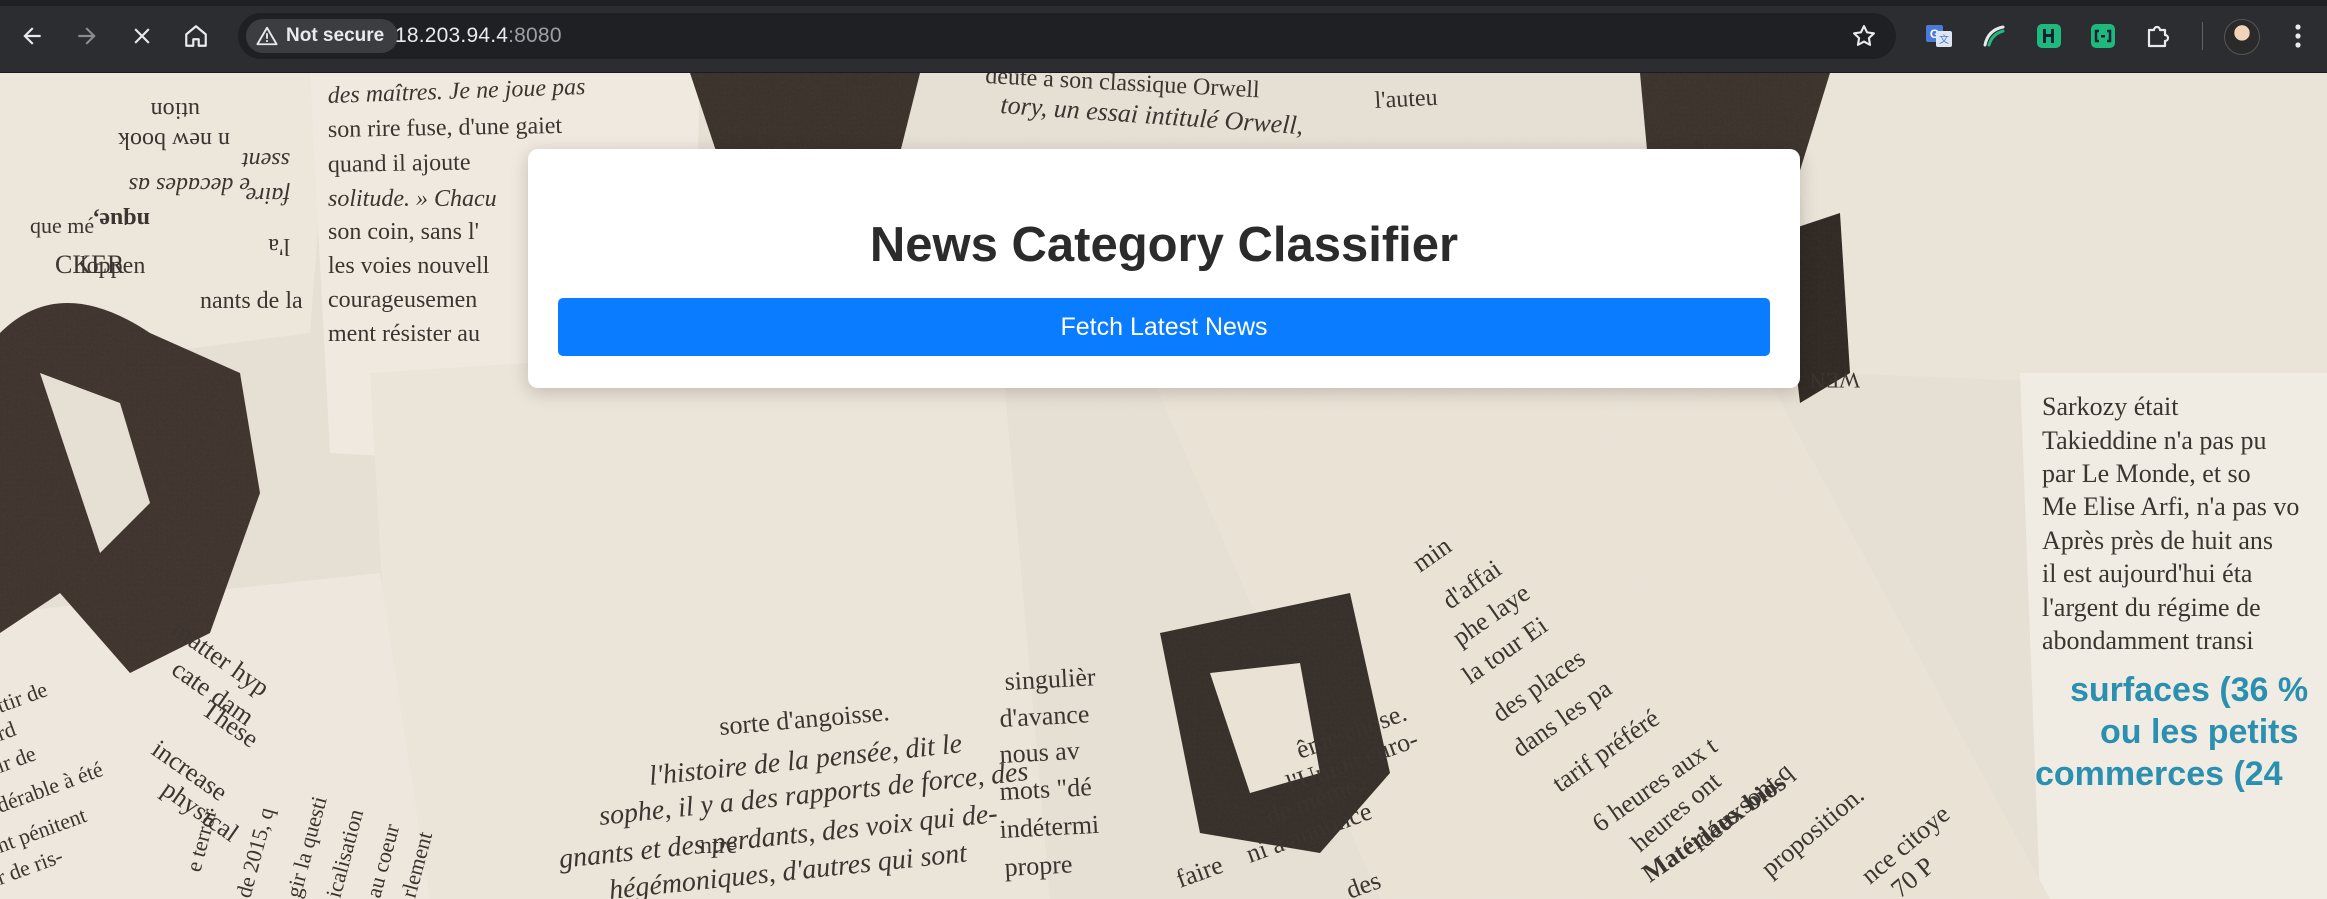 The width and height of the screenshot is (2327, 899). What do you see at coordinates (265, 160) in the screenshot?
I see `newspaper-text-fragment: ssent` at bounding box center [265, 160].